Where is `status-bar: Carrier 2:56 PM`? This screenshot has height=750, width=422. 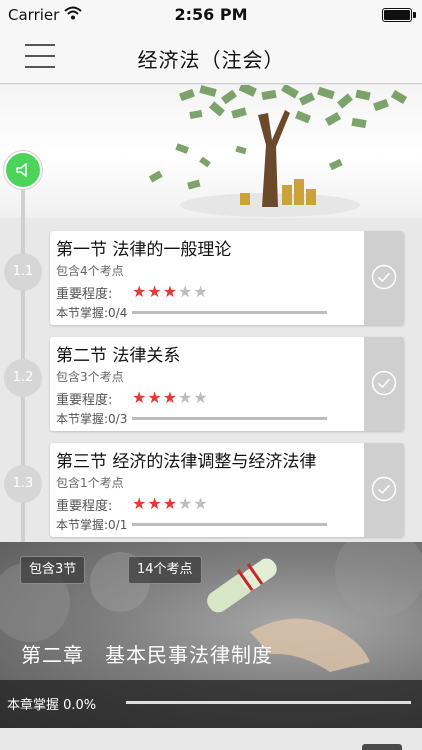
status-bar: Carrier 2:56 PM is located at coordinates (211, 15).